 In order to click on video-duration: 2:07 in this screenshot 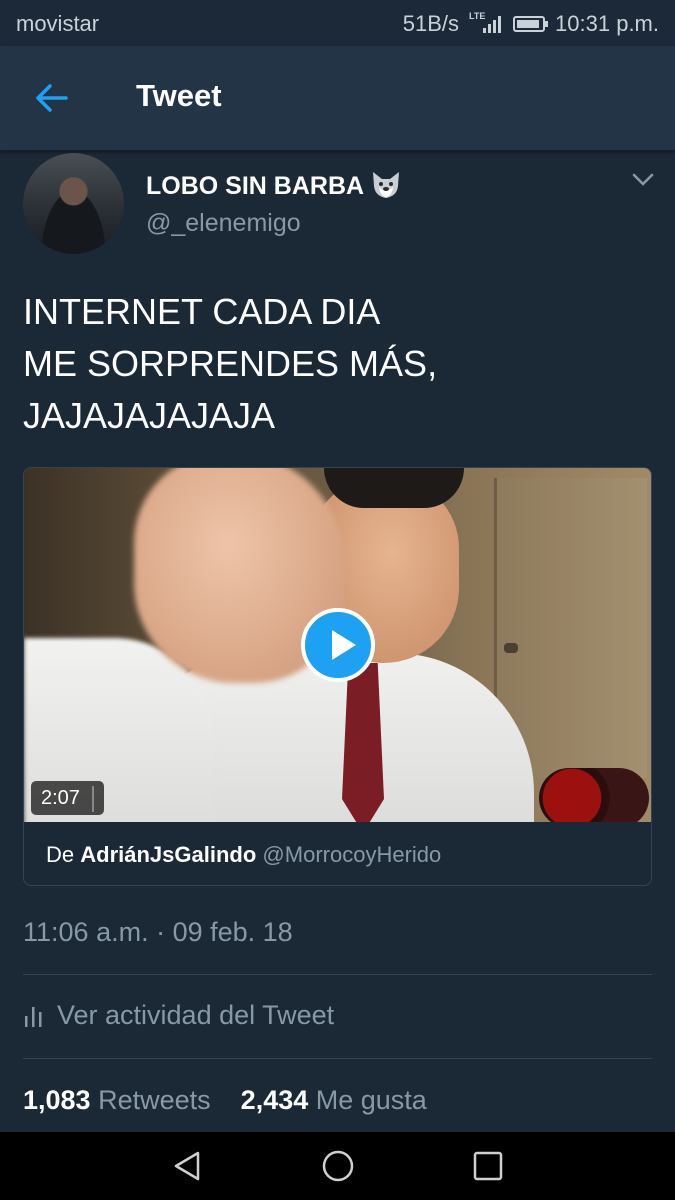, I will do `click(67, 798)`.